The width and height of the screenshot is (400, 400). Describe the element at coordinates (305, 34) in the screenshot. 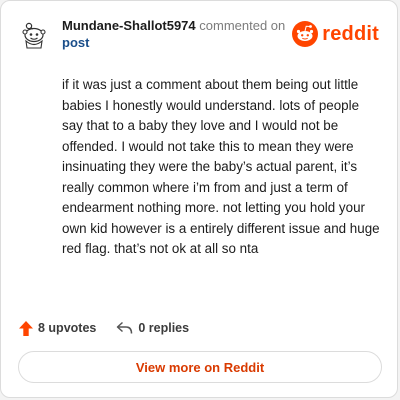

I see `reddit-snoo-icon` at that location.